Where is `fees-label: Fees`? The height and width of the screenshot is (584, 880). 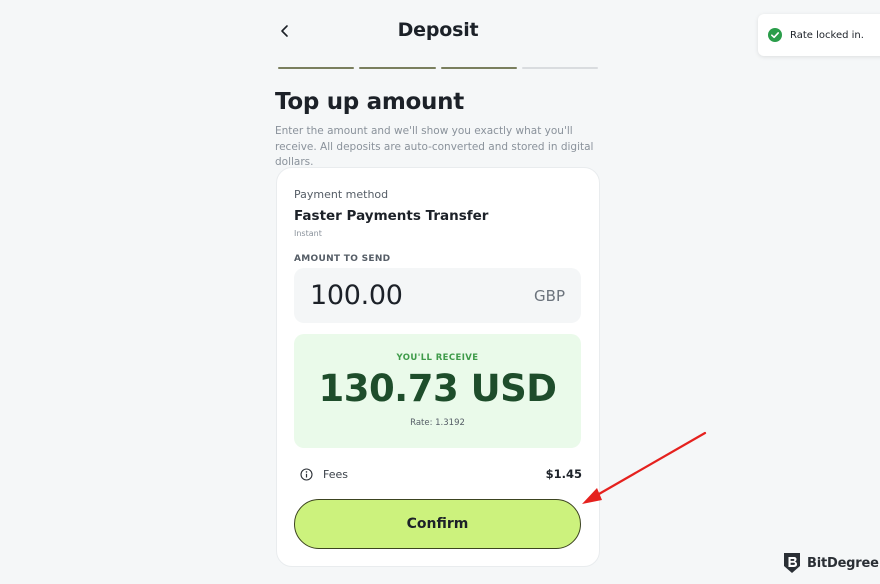 fees-label: Fees is located at coordinates (335, 474).